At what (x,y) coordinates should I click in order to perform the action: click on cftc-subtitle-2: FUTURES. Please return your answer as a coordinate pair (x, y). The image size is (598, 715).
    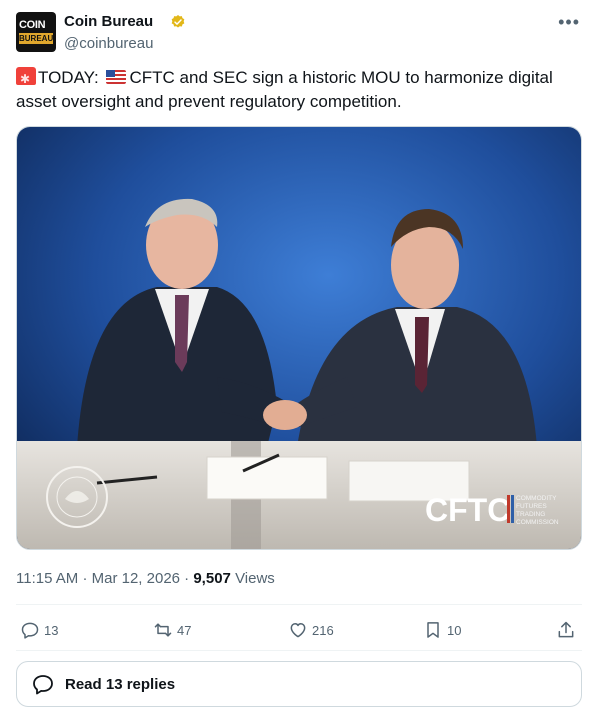
    Looking at the image, I should click on (531, 506).